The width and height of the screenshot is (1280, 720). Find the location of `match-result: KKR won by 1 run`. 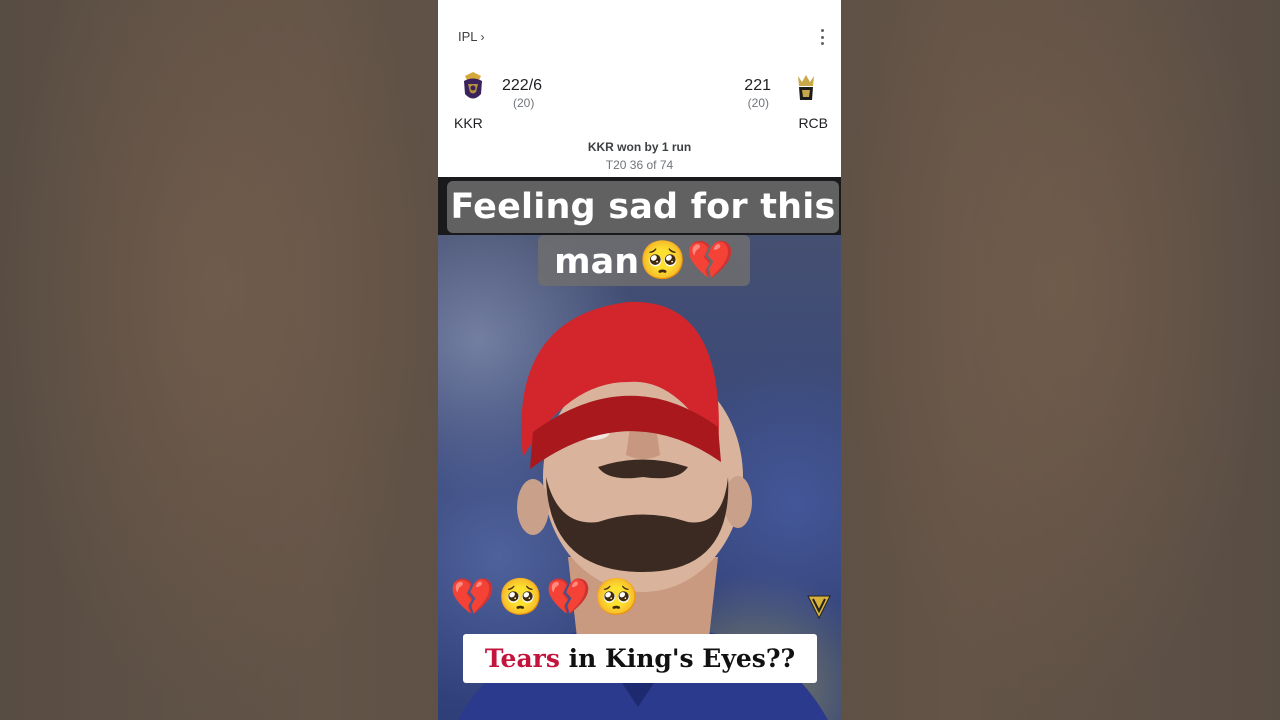

match-result: KKR won by 1 run is located at coordinates (639, 147).